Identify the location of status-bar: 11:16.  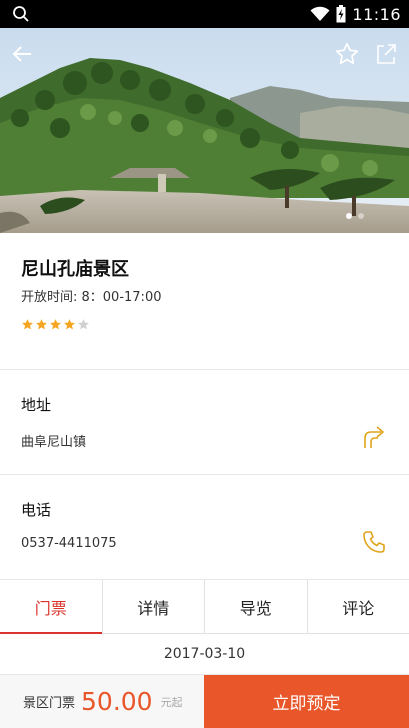
(204, 14).